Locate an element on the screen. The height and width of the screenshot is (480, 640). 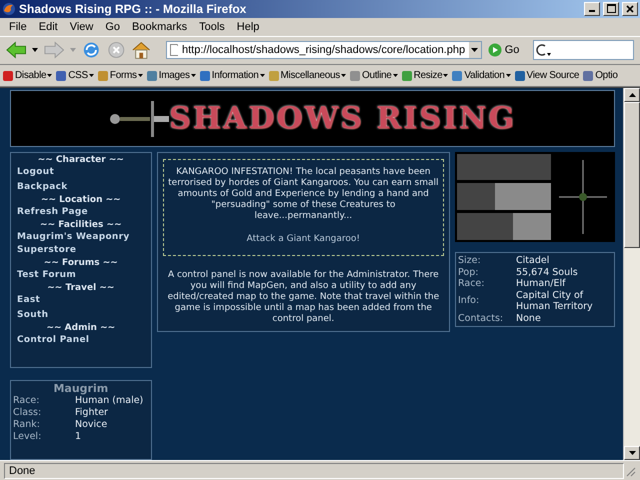
minimize-button is located at coordinates (592, 9).